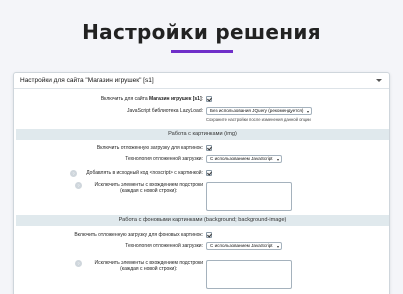 Image resolution: width=403 pixels, height=294 pixels. What do you see at coordinates (202, 134) in the screenshot?
I see `images-section-header: Работа с картинками (img)` at bounding box center [202, 134].